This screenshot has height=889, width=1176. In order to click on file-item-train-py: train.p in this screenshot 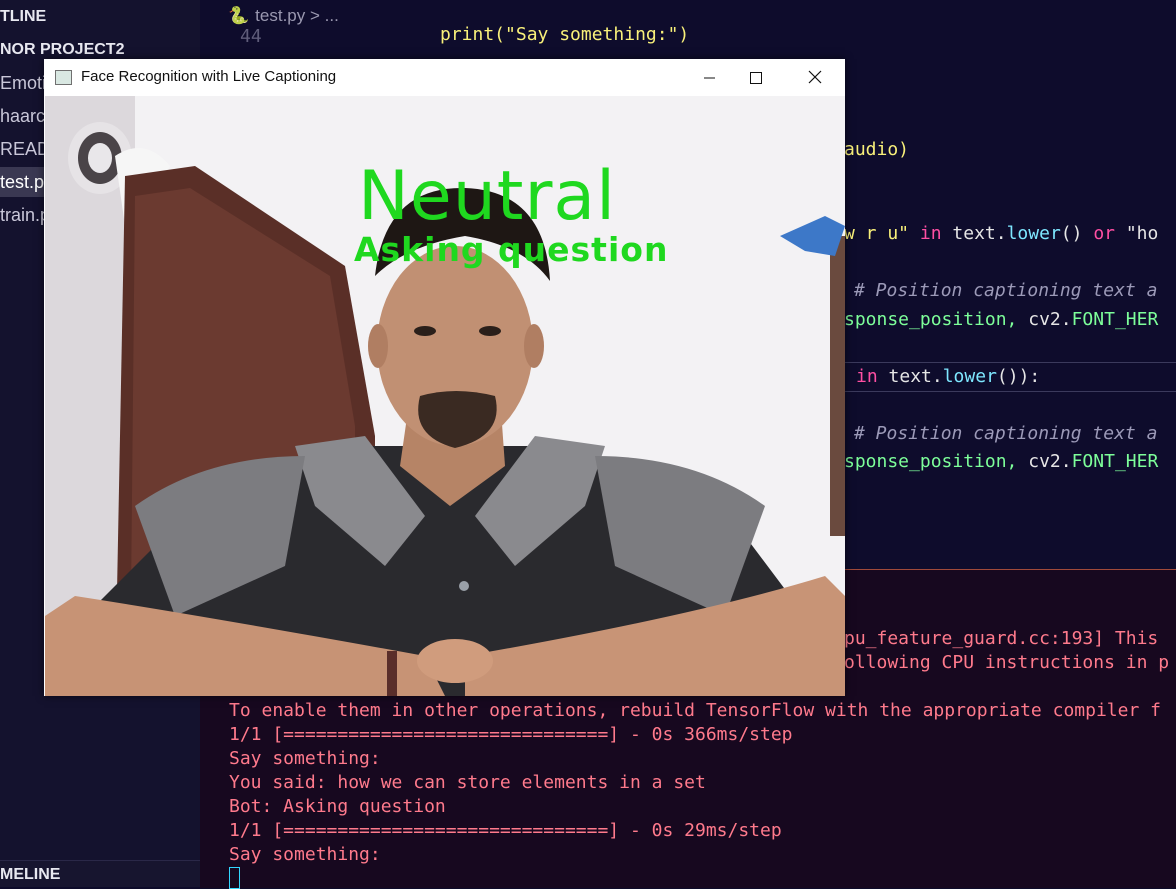, I will do `click(25, 215)`.